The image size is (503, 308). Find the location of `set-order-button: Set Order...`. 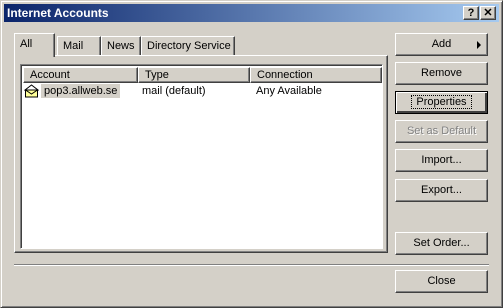

set-order-button: Set Order... is located at coordinates (441, 243).